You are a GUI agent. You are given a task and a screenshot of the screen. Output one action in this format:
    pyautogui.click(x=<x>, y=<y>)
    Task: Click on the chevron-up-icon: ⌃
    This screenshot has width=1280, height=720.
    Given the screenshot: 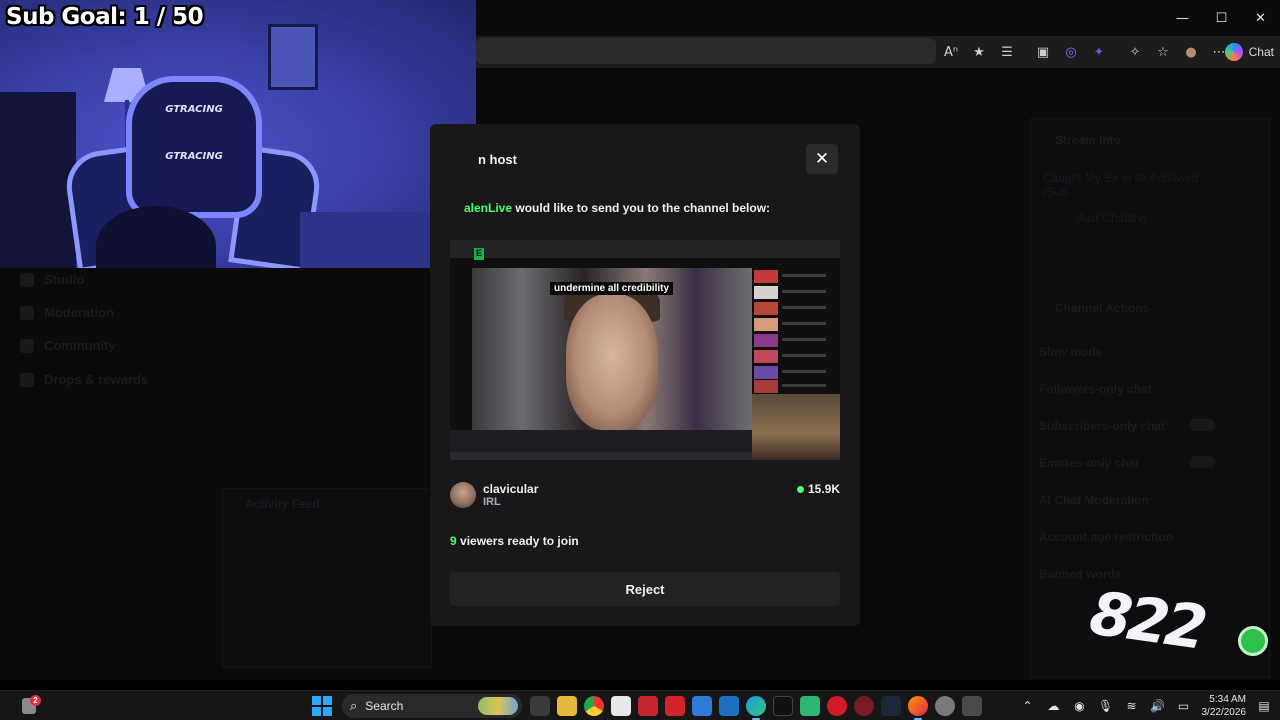 What is the action you would take?
    pyautogui.click(x=1028, y=706)
    